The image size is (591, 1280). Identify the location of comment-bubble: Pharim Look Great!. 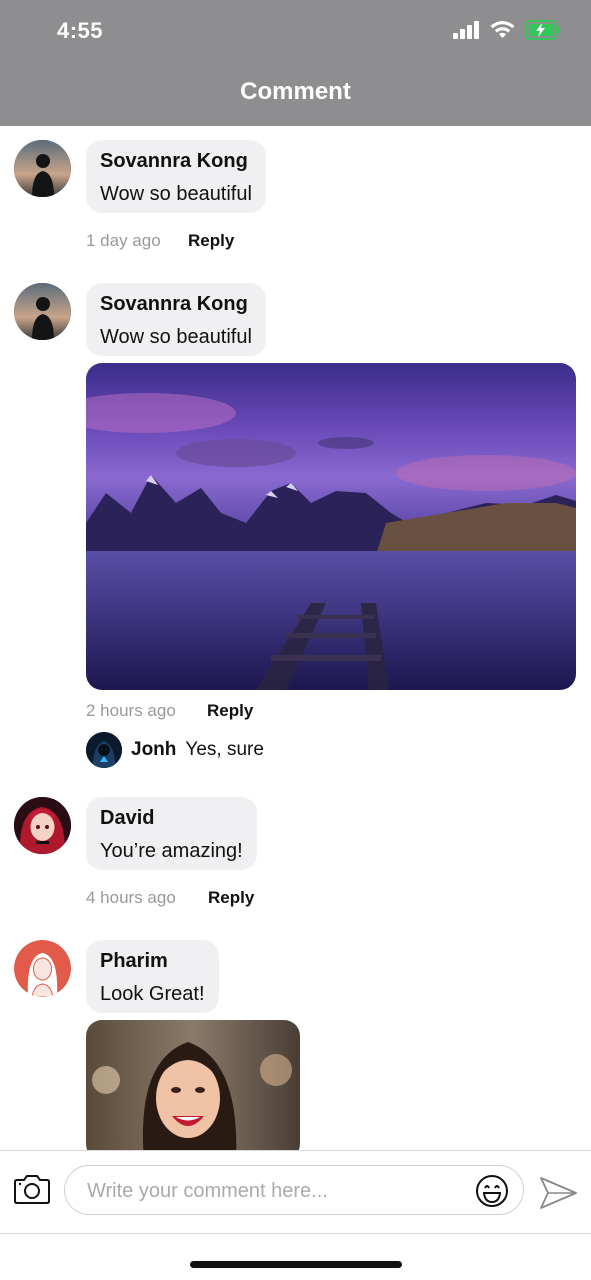
(152, 976).